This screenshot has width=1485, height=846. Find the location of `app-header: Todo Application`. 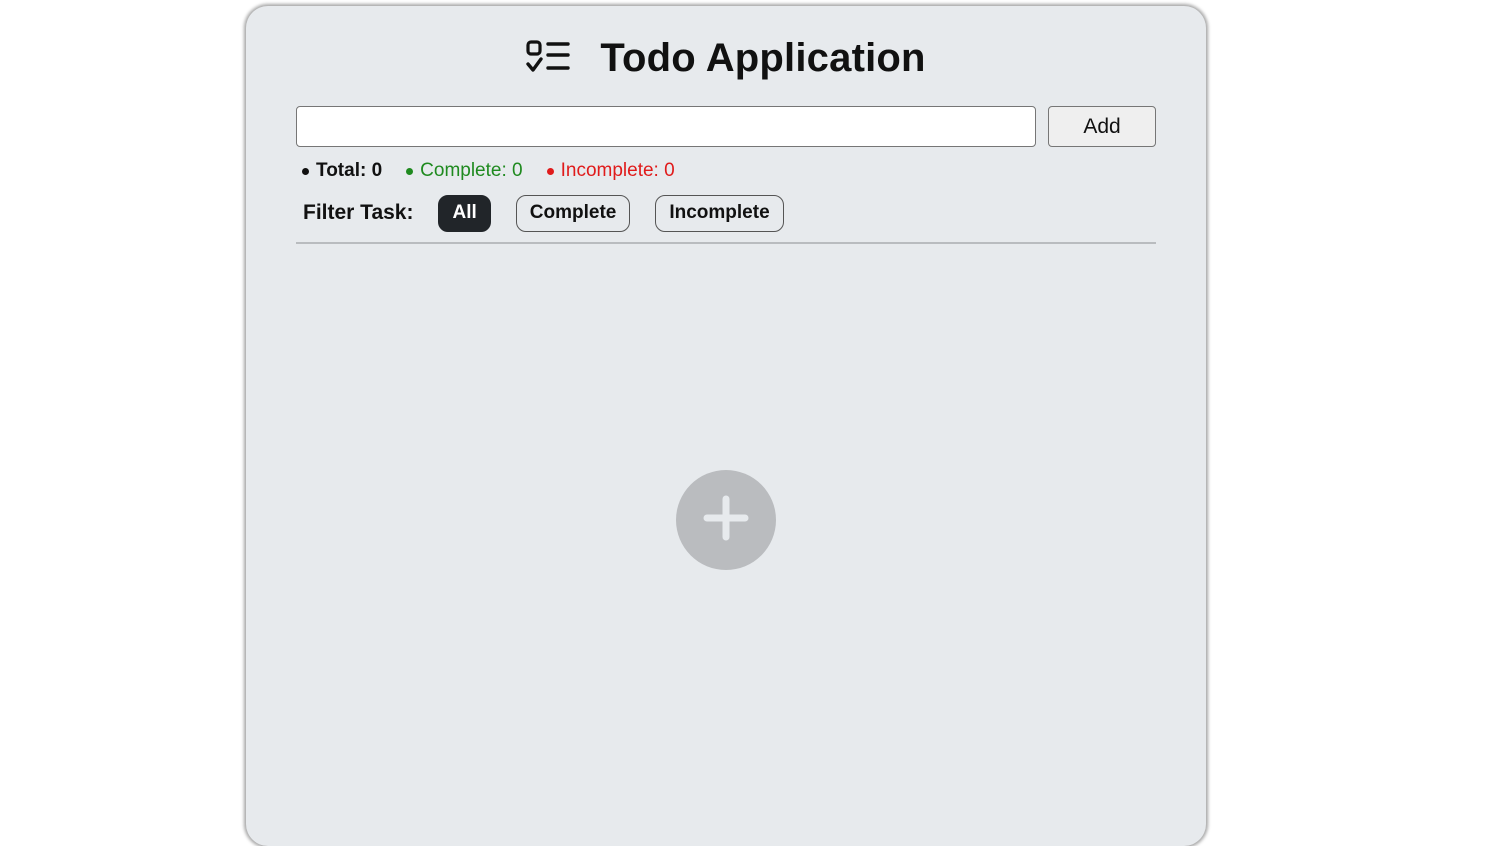

app-header: Todo Application is located at coordinates (726, 58).